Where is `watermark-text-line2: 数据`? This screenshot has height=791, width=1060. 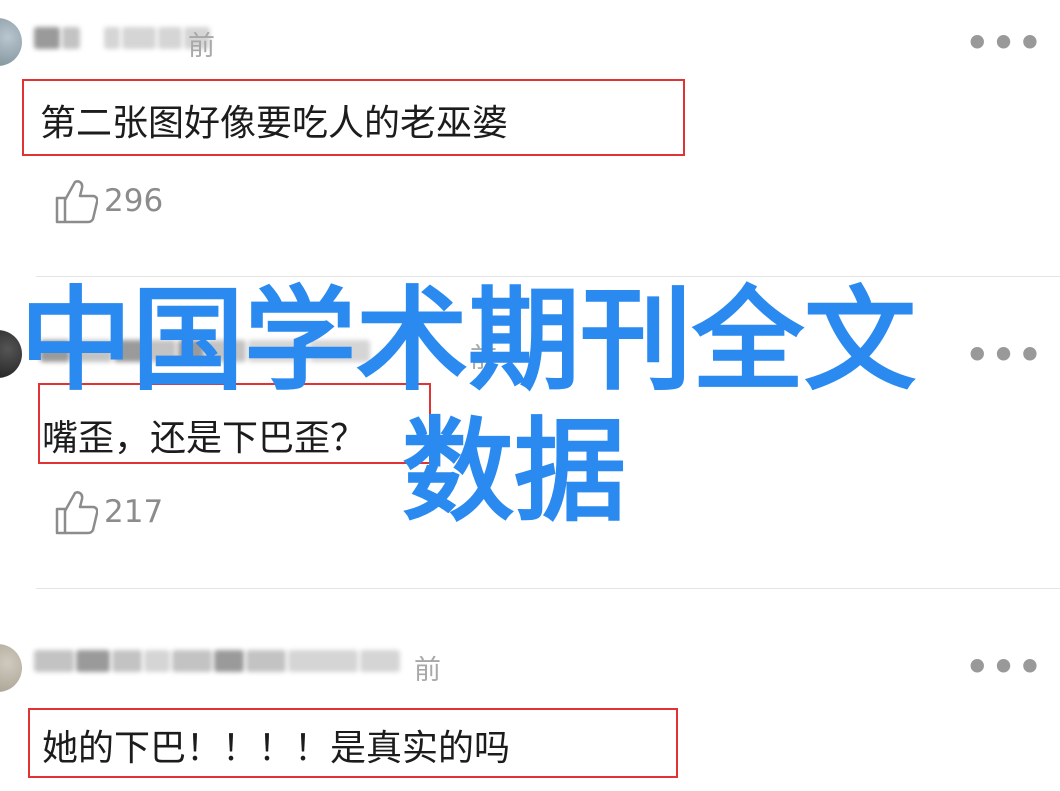 watermark-text-line2: 数据 is located at coordinates (514, 472).